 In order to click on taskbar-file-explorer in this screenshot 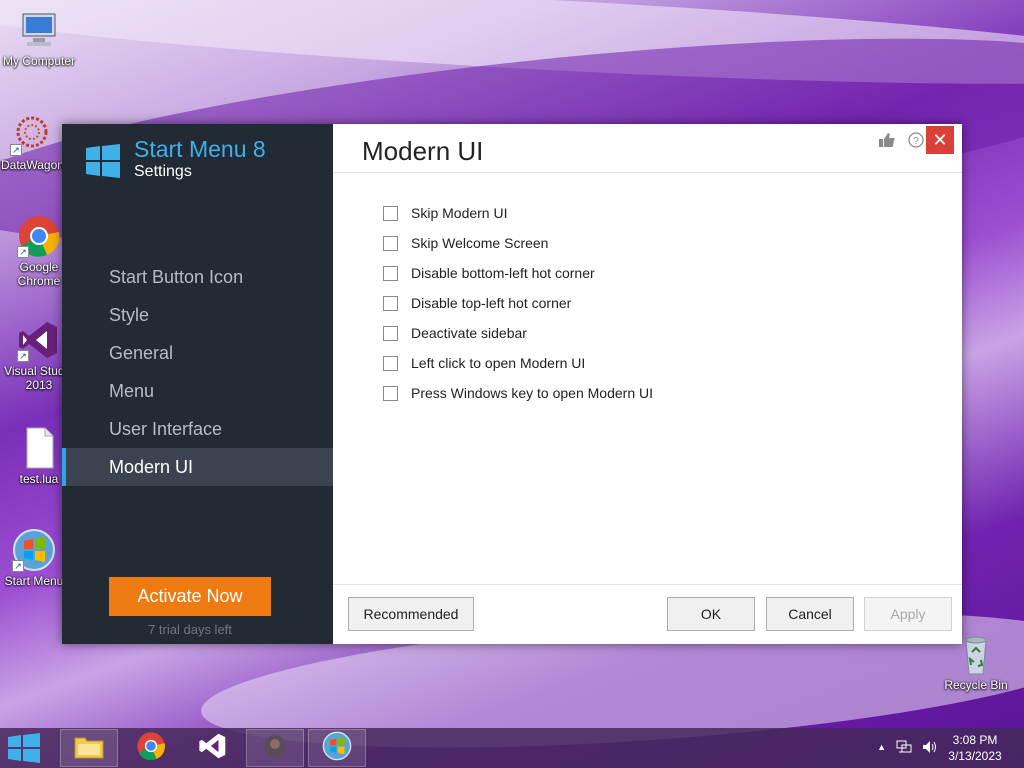, I will do `click(89, 748)`.